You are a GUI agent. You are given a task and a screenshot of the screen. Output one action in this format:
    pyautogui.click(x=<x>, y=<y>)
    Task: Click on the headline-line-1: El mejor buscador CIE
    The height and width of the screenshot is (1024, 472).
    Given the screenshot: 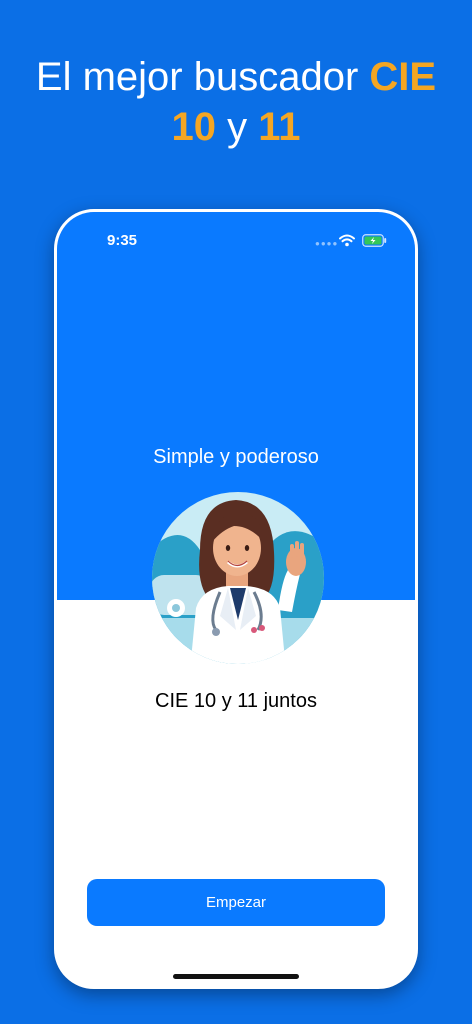 What is the action you would take?
    pyautogui.click(x=236, y=77)
    